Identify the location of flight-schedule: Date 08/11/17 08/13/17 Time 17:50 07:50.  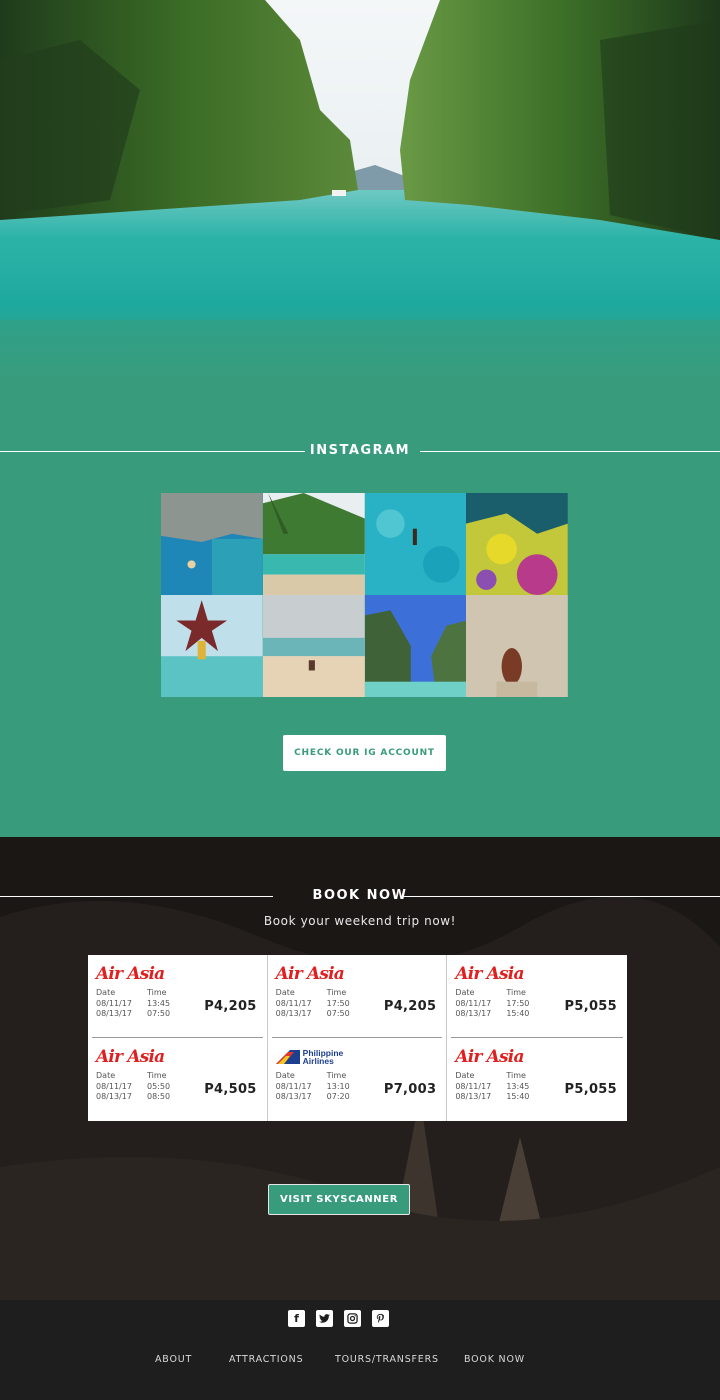
(327, 1004).